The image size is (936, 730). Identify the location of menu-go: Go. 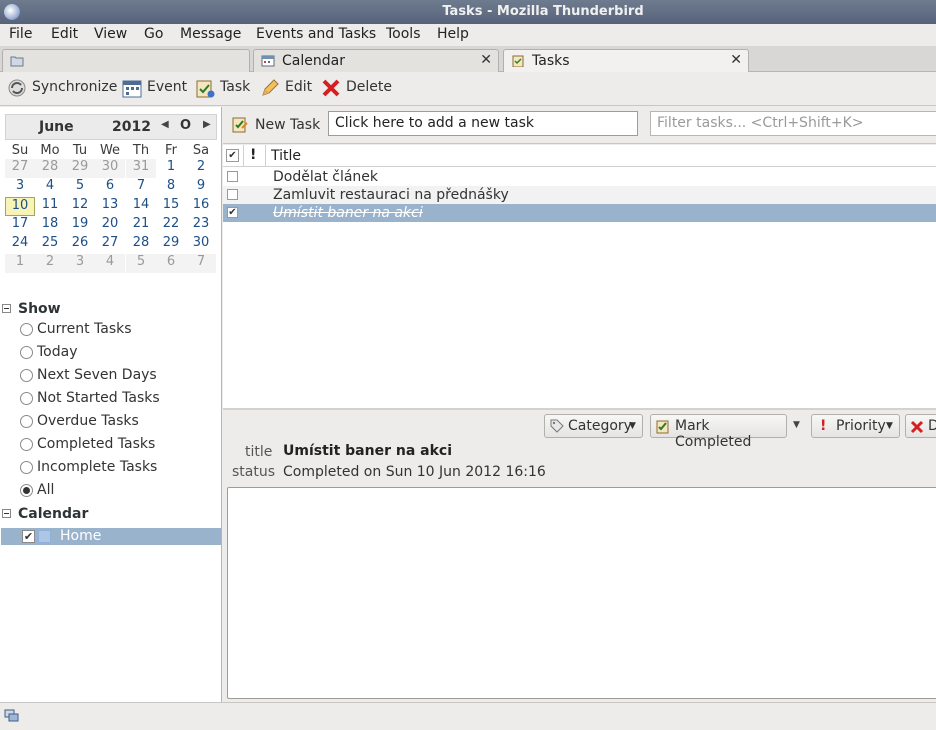
(153, 34).